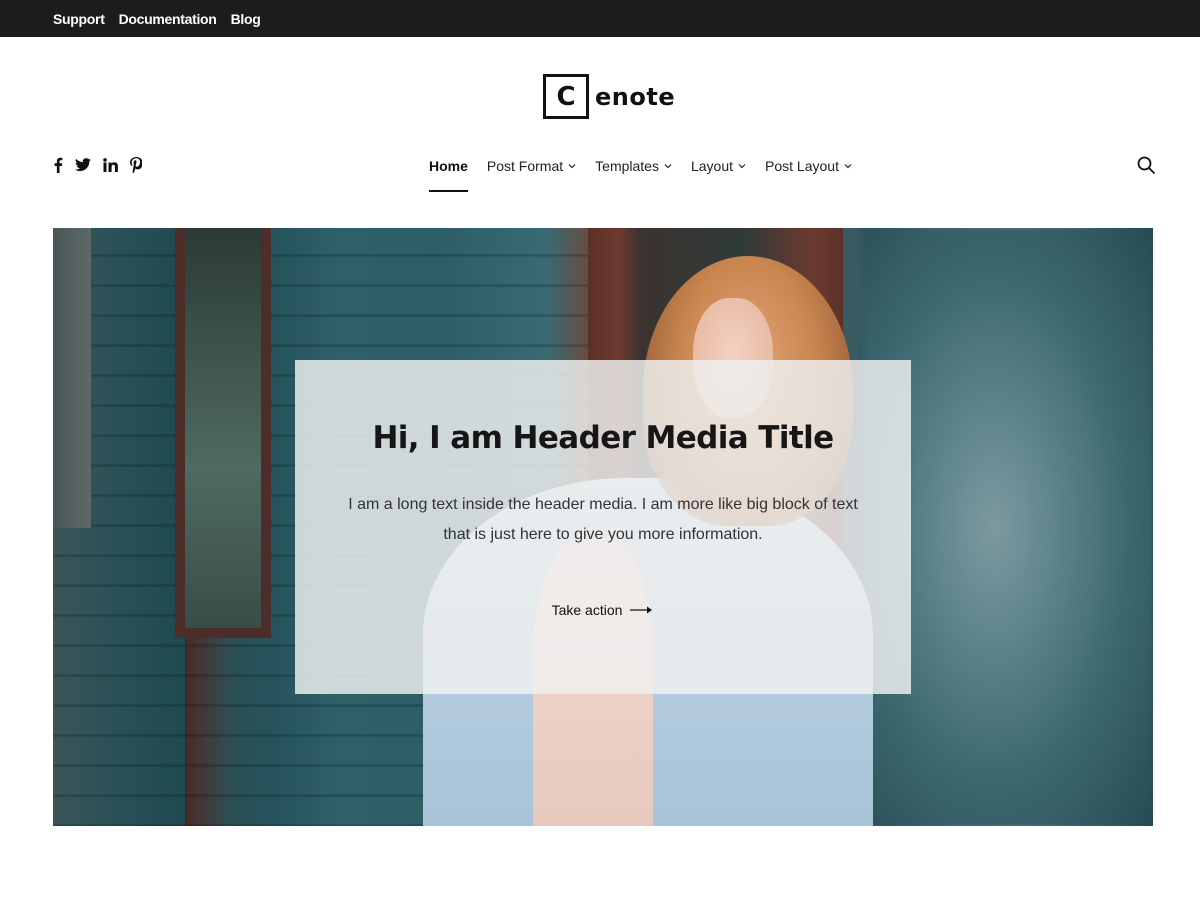 The height and width of the screenshot is (900, 1200). I want to click on nav-item-label: Post Format, so click(525, 166).